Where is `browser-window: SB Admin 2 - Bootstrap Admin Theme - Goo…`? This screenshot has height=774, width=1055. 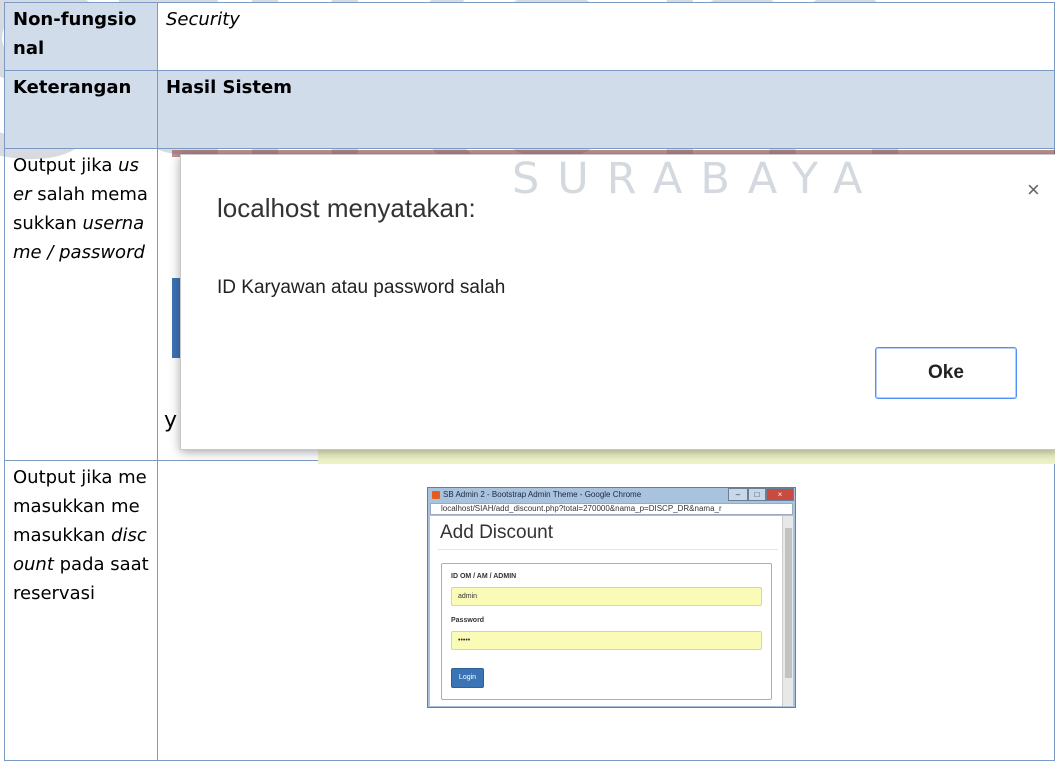 browser-window: SB Admin 2 - Bootstrap Admin Theme - Goo… is located at coordinates (611, 597).